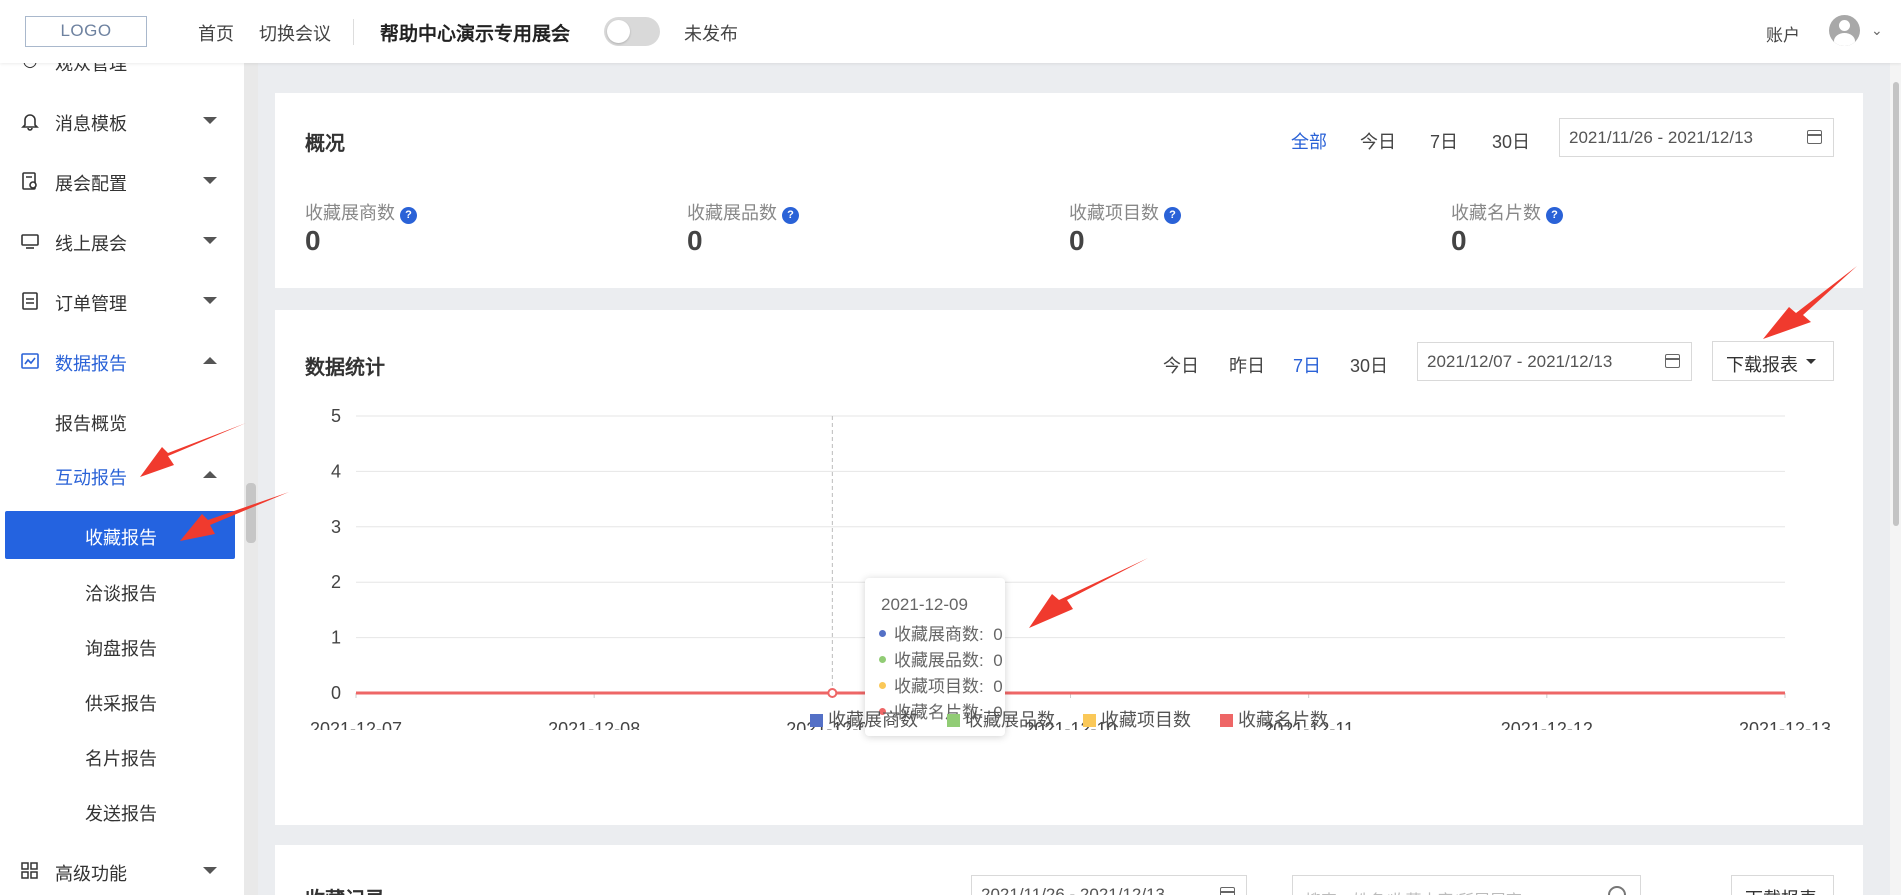 The width and height of the screenshot is (1901, 895). Describe the element at coordinates (210, 474) in the screenshot. I see `caret-up-icon` at that location.